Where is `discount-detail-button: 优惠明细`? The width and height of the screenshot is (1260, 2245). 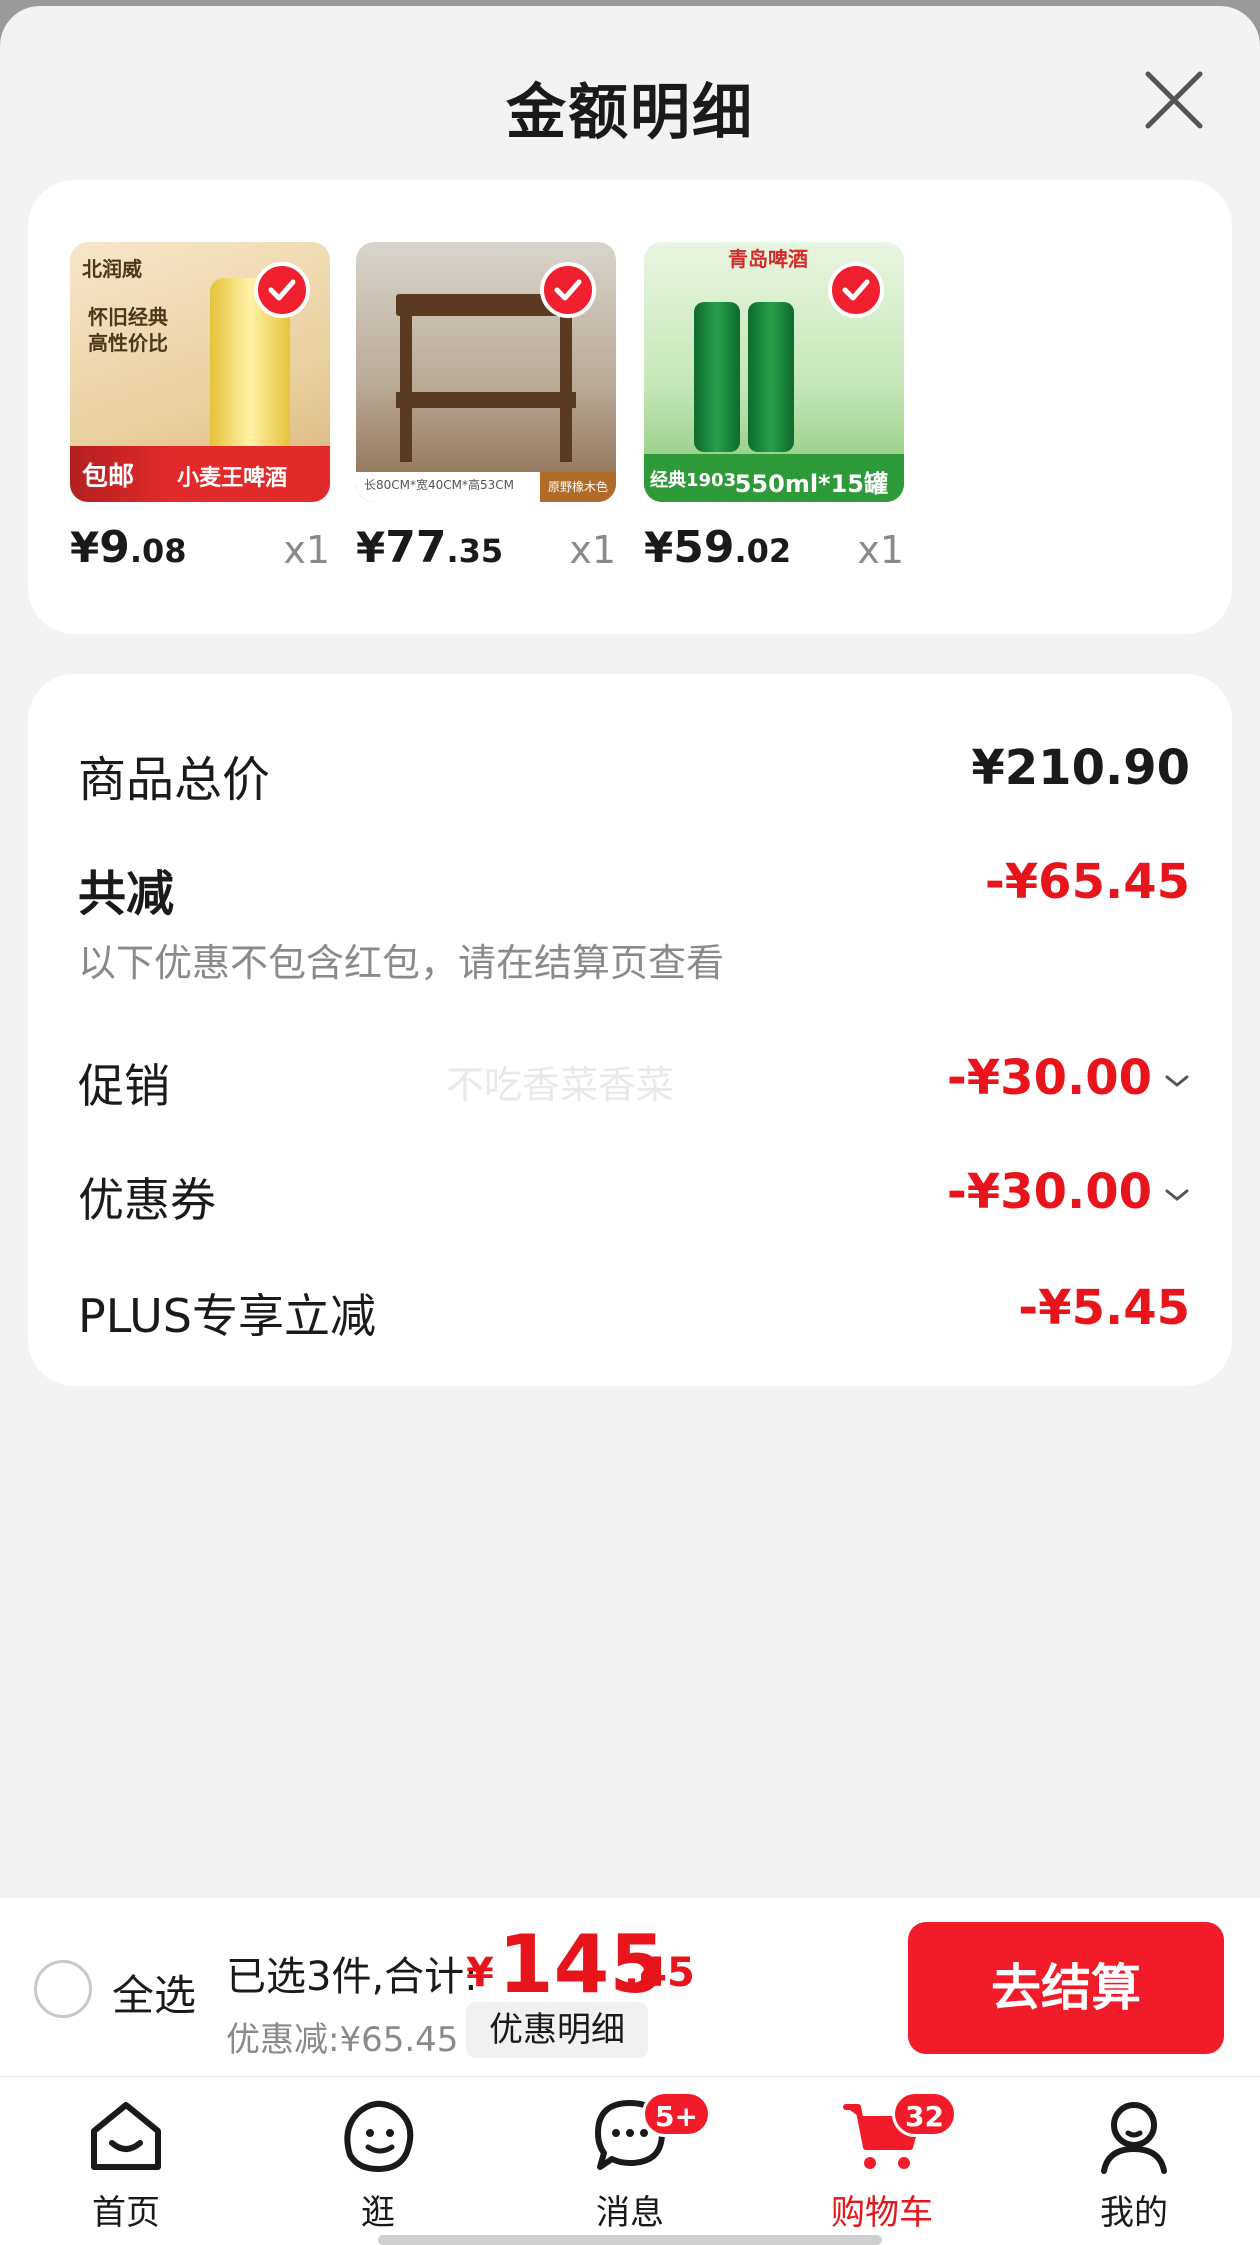 discount-detail-button: 优惠明细 is located at coordinates (557, 2030).